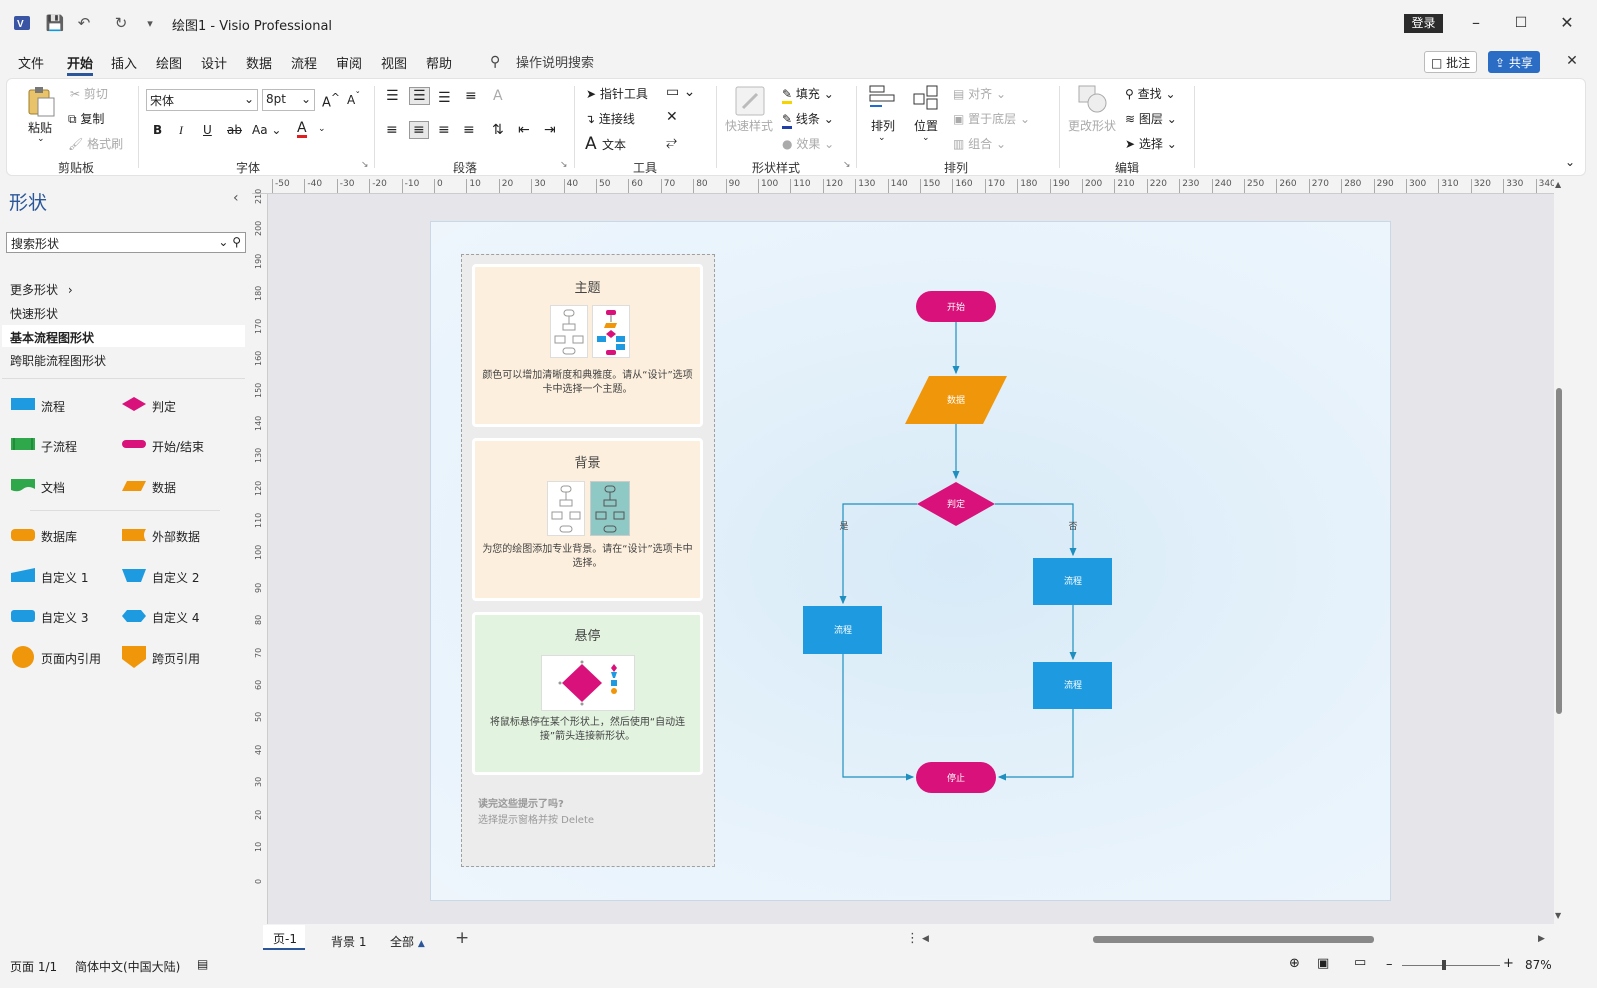 The width and height of the screenshot is (1597, 988). I want to click on tab-home: 开始, so click(80, 64).